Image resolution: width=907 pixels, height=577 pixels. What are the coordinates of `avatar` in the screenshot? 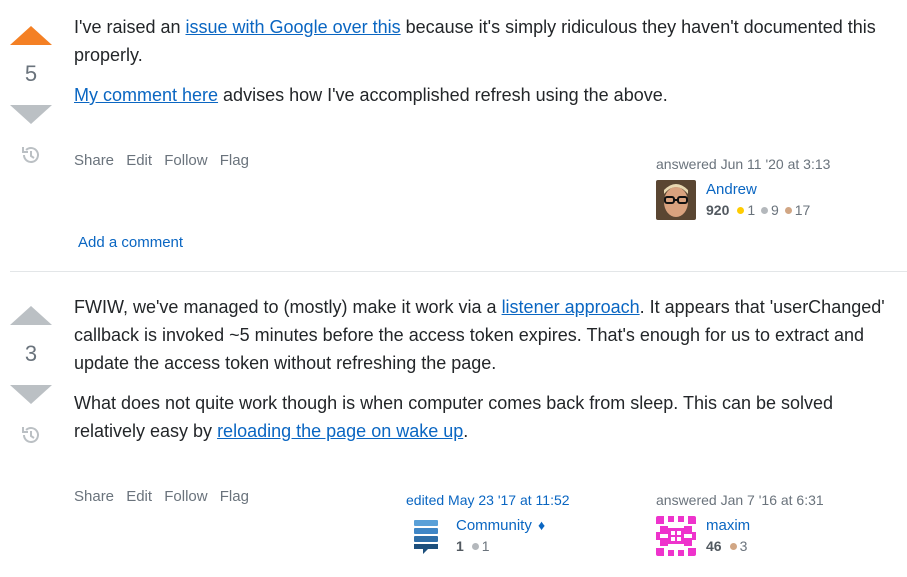 It's located at (676, 200).